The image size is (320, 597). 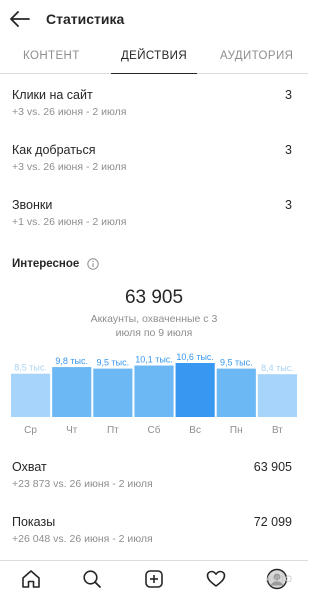 I want to click on chart-data-label: 10,6 тыс., so click(x=195, y=357).